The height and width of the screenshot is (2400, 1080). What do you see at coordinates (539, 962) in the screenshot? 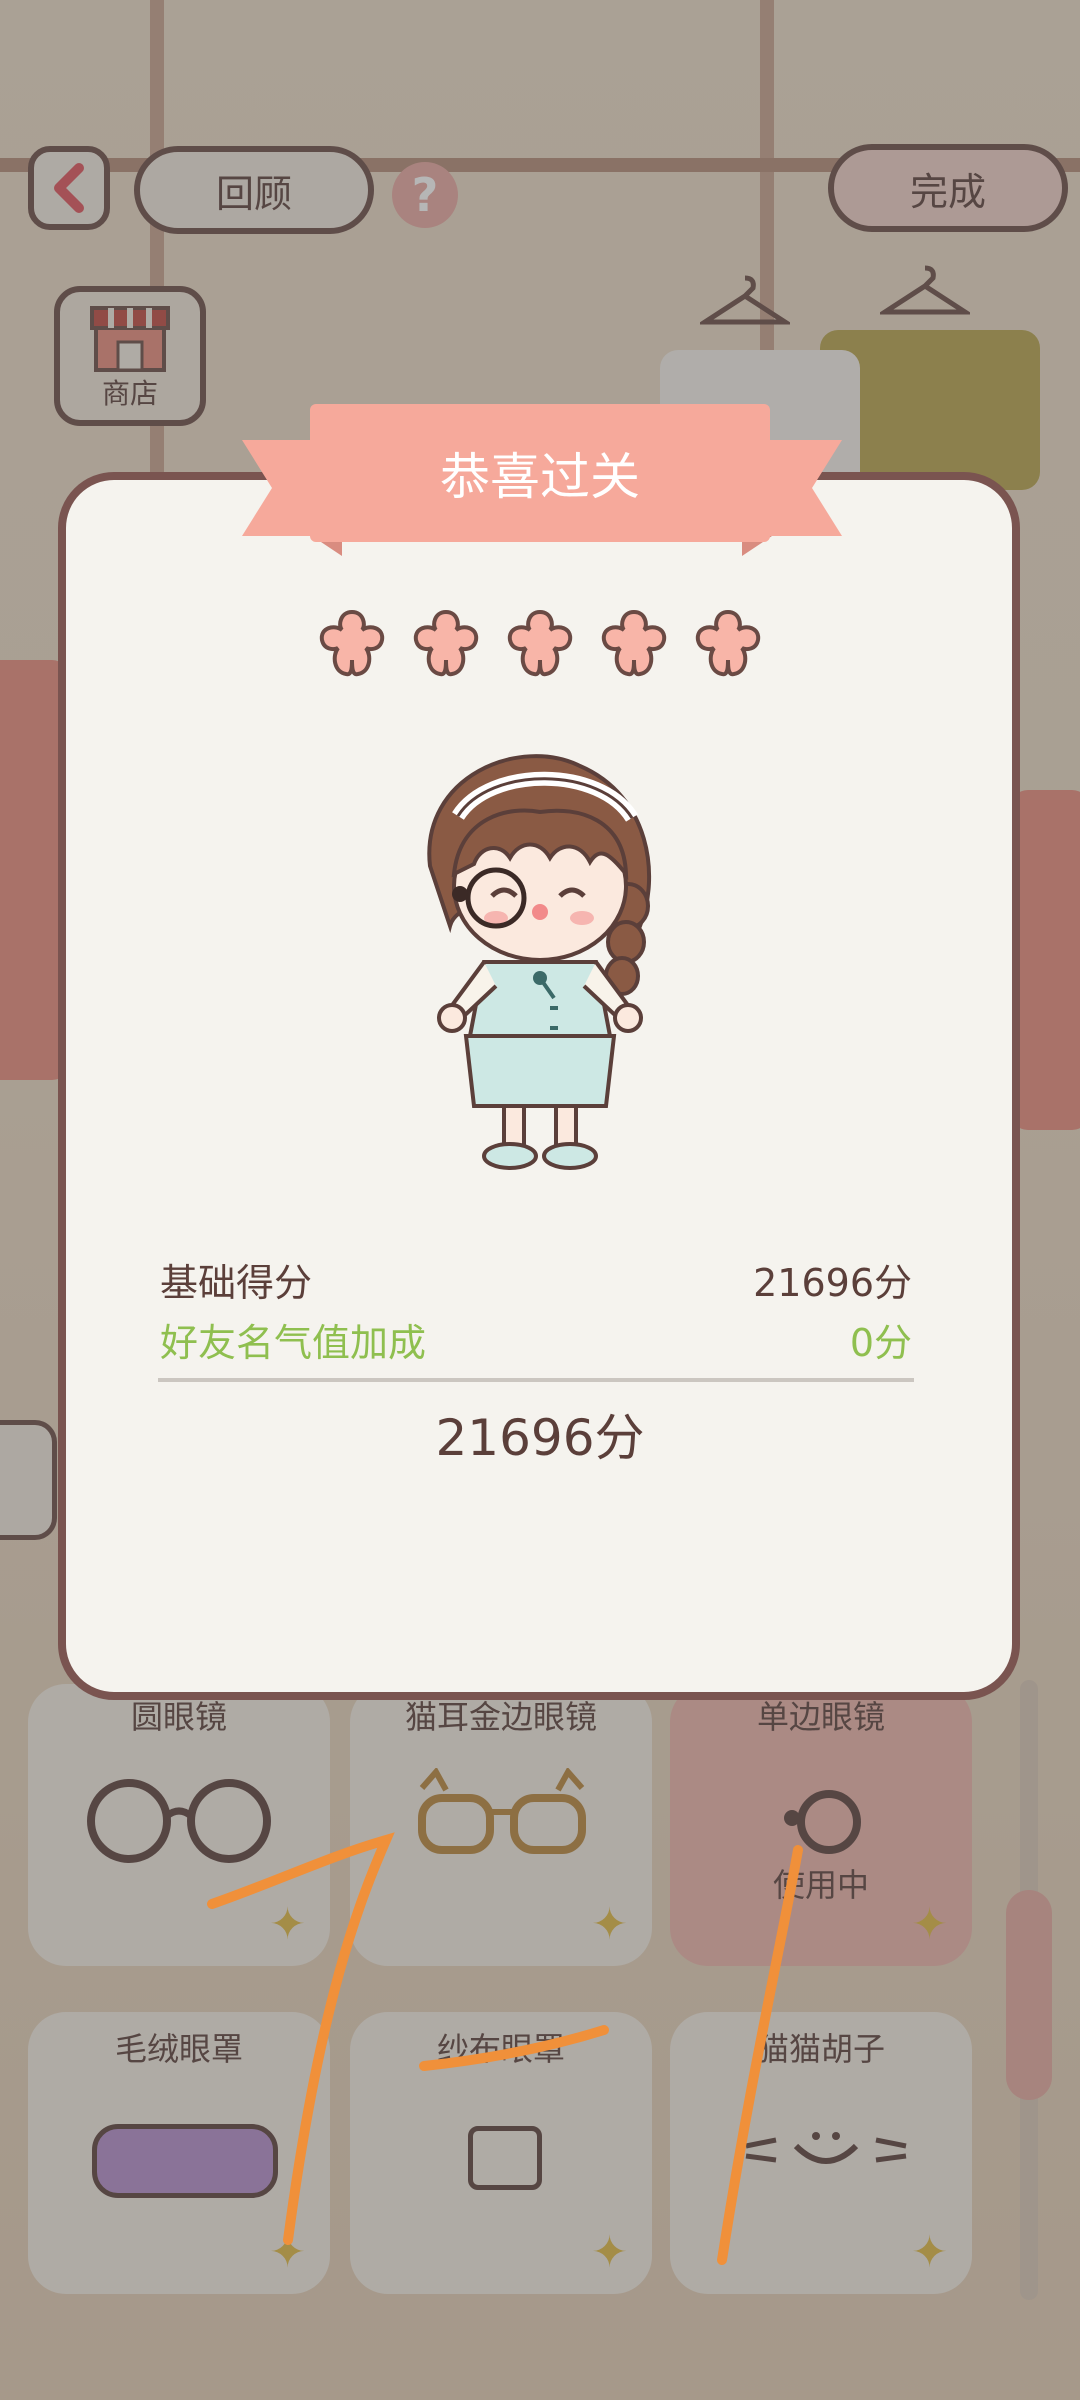
I see `character-avatar` at bounding box center [539, 962].